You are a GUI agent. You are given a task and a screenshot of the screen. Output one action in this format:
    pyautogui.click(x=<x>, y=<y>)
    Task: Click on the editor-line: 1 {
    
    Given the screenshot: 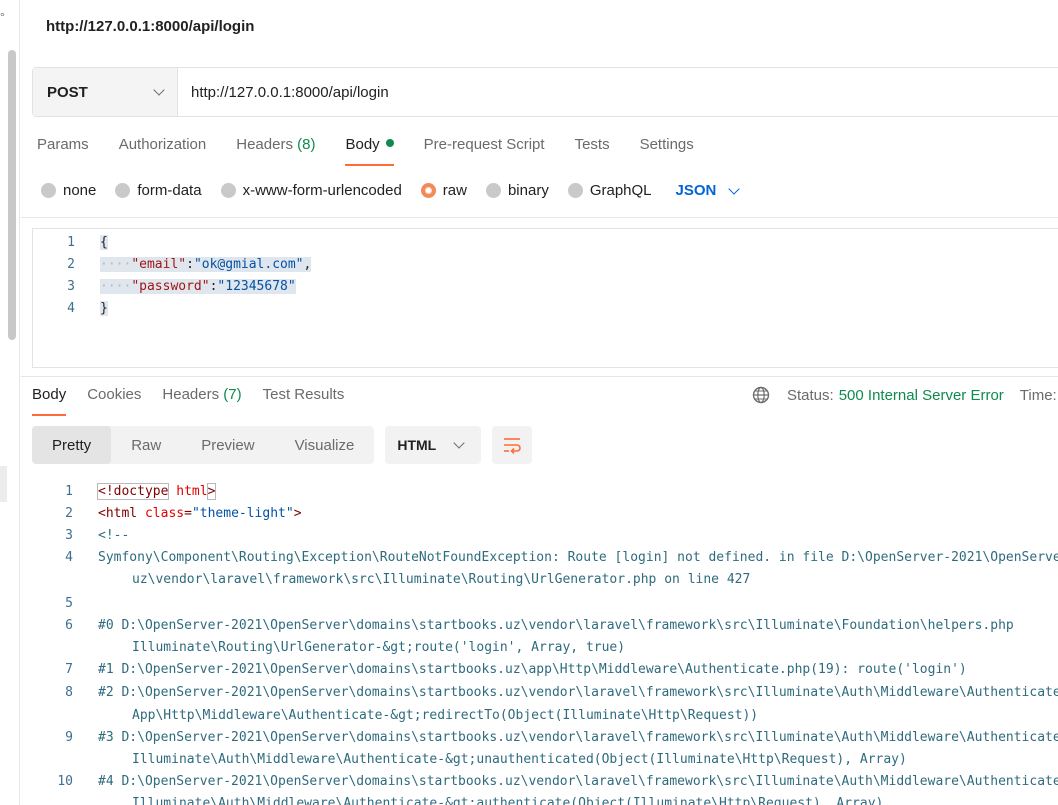 What is the action you would take?
    pyautogui.click(x=87, y=242)
    